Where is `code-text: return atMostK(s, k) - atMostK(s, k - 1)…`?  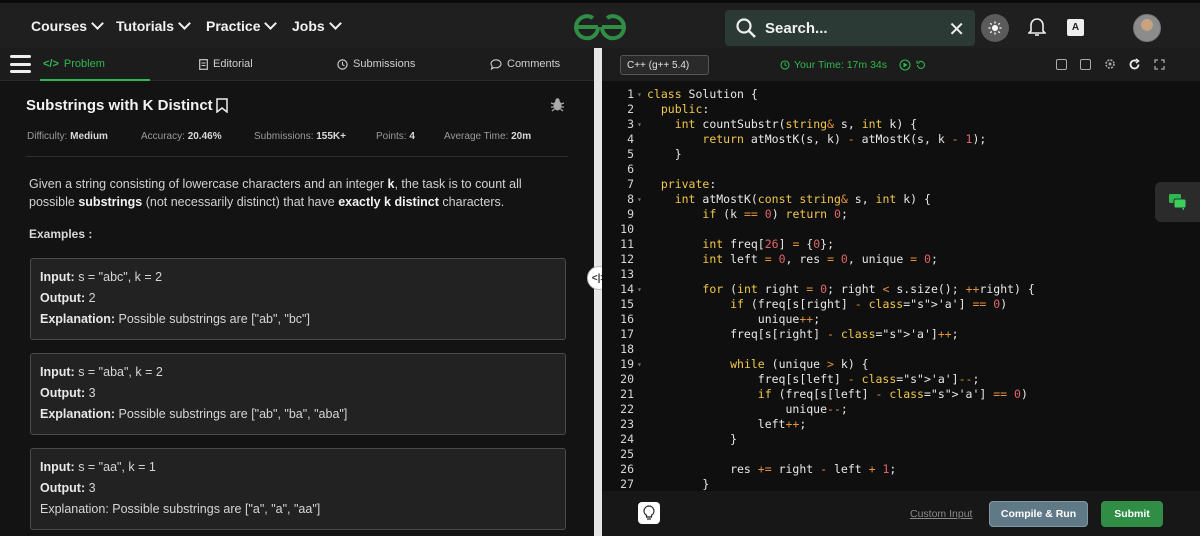 code-text: return atMostK(s, k) - atMostK(s, k - 1)… is located at coordinates (844, 139).